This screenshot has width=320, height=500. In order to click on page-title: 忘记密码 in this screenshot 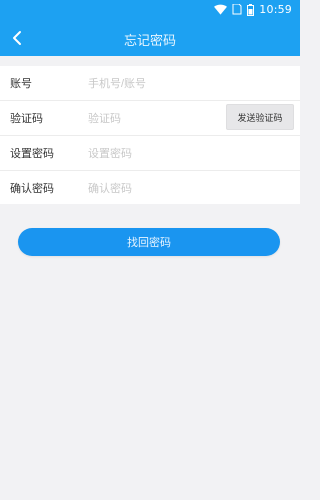, I will do `click(149, 41)`.